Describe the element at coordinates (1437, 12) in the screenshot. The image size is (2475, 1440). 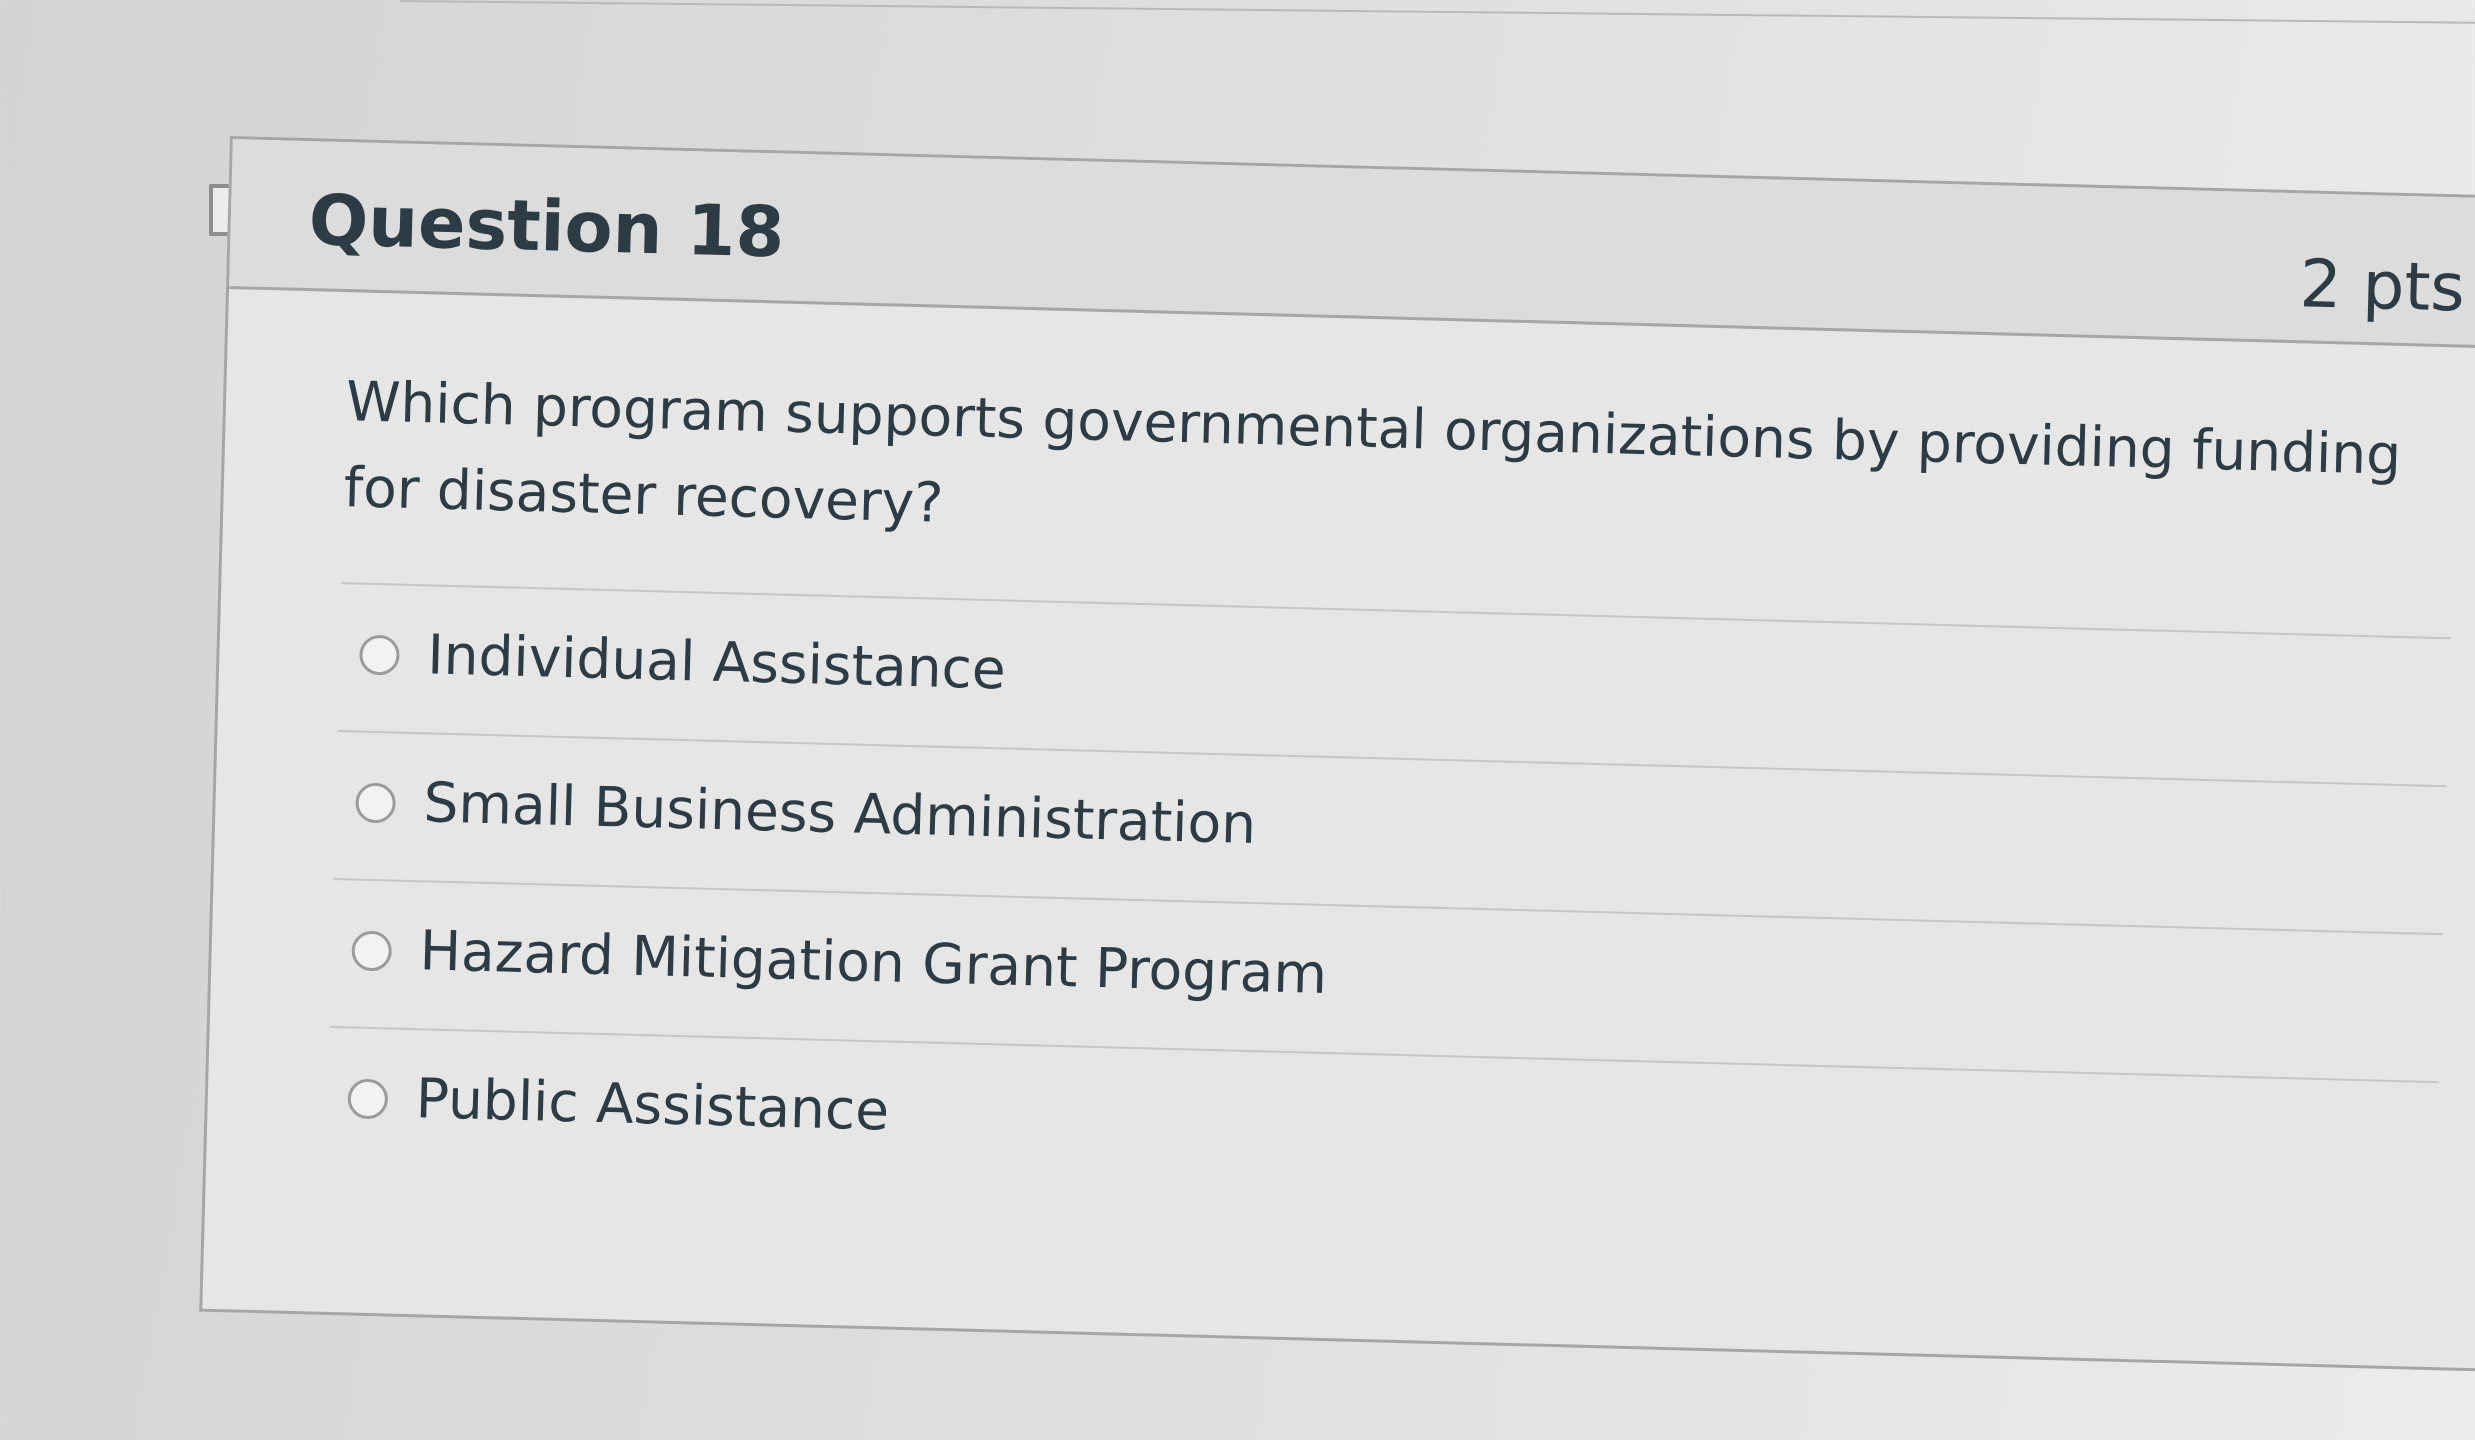
I see `page-divider` at that location.